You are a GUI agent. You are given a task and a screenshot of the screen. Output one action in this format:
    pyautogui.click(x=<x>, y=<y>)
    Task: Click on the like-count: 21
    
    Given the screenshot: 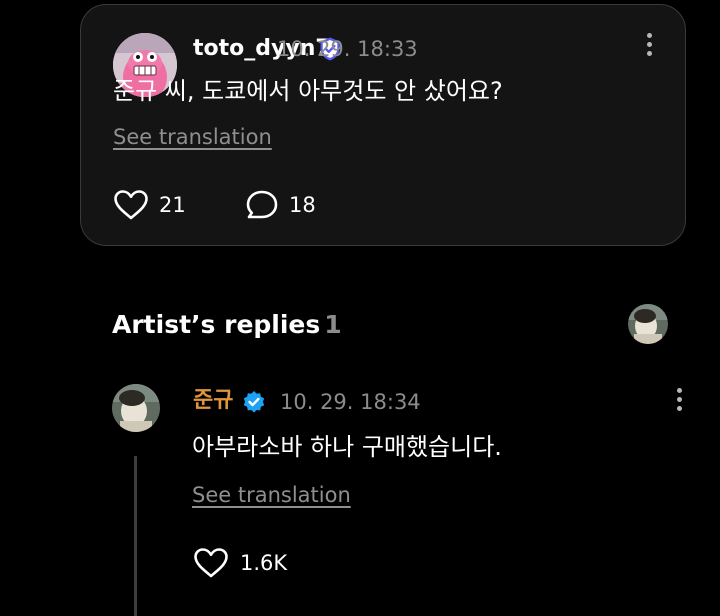 What is the action you would take?
    pyautogui.click(x=172, y=205)
    